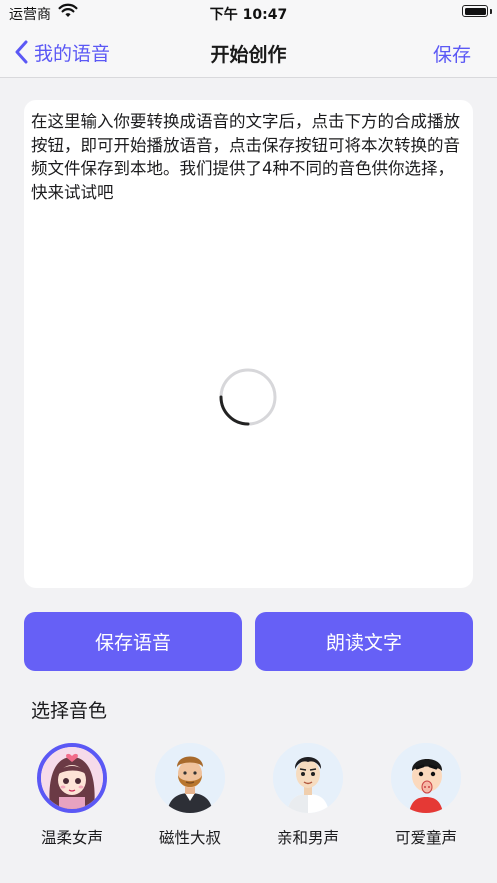 This screenshot has height=883, width=497. I want to click on young-man-avatar-icon, so click(308, 778).